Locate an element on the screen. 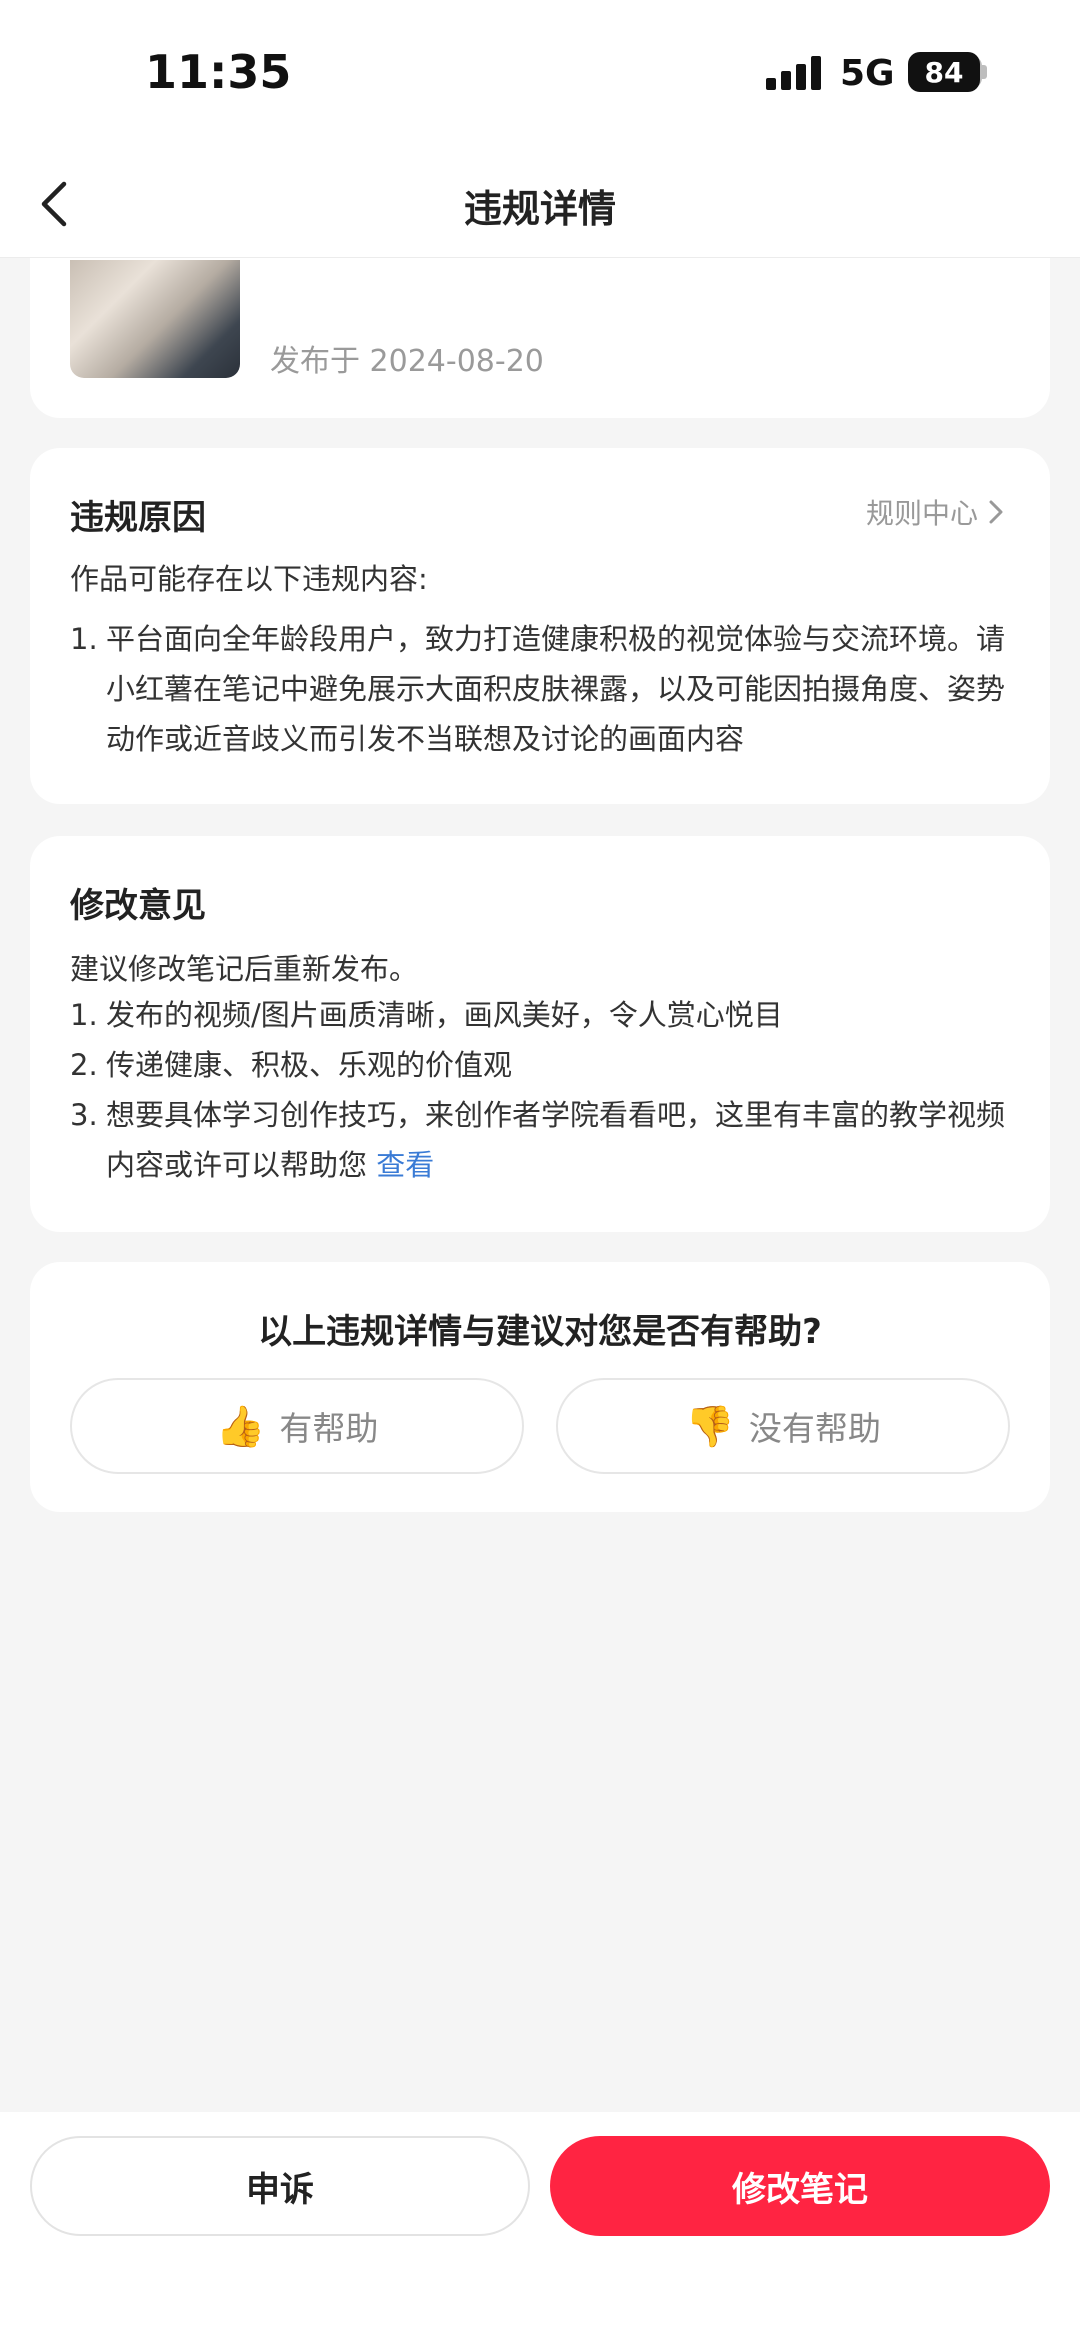 The image size is (1080, 2341). suggestion-item-text: 传递健康、积极、乐观的价值观 is located at coordinates (309, 1065).